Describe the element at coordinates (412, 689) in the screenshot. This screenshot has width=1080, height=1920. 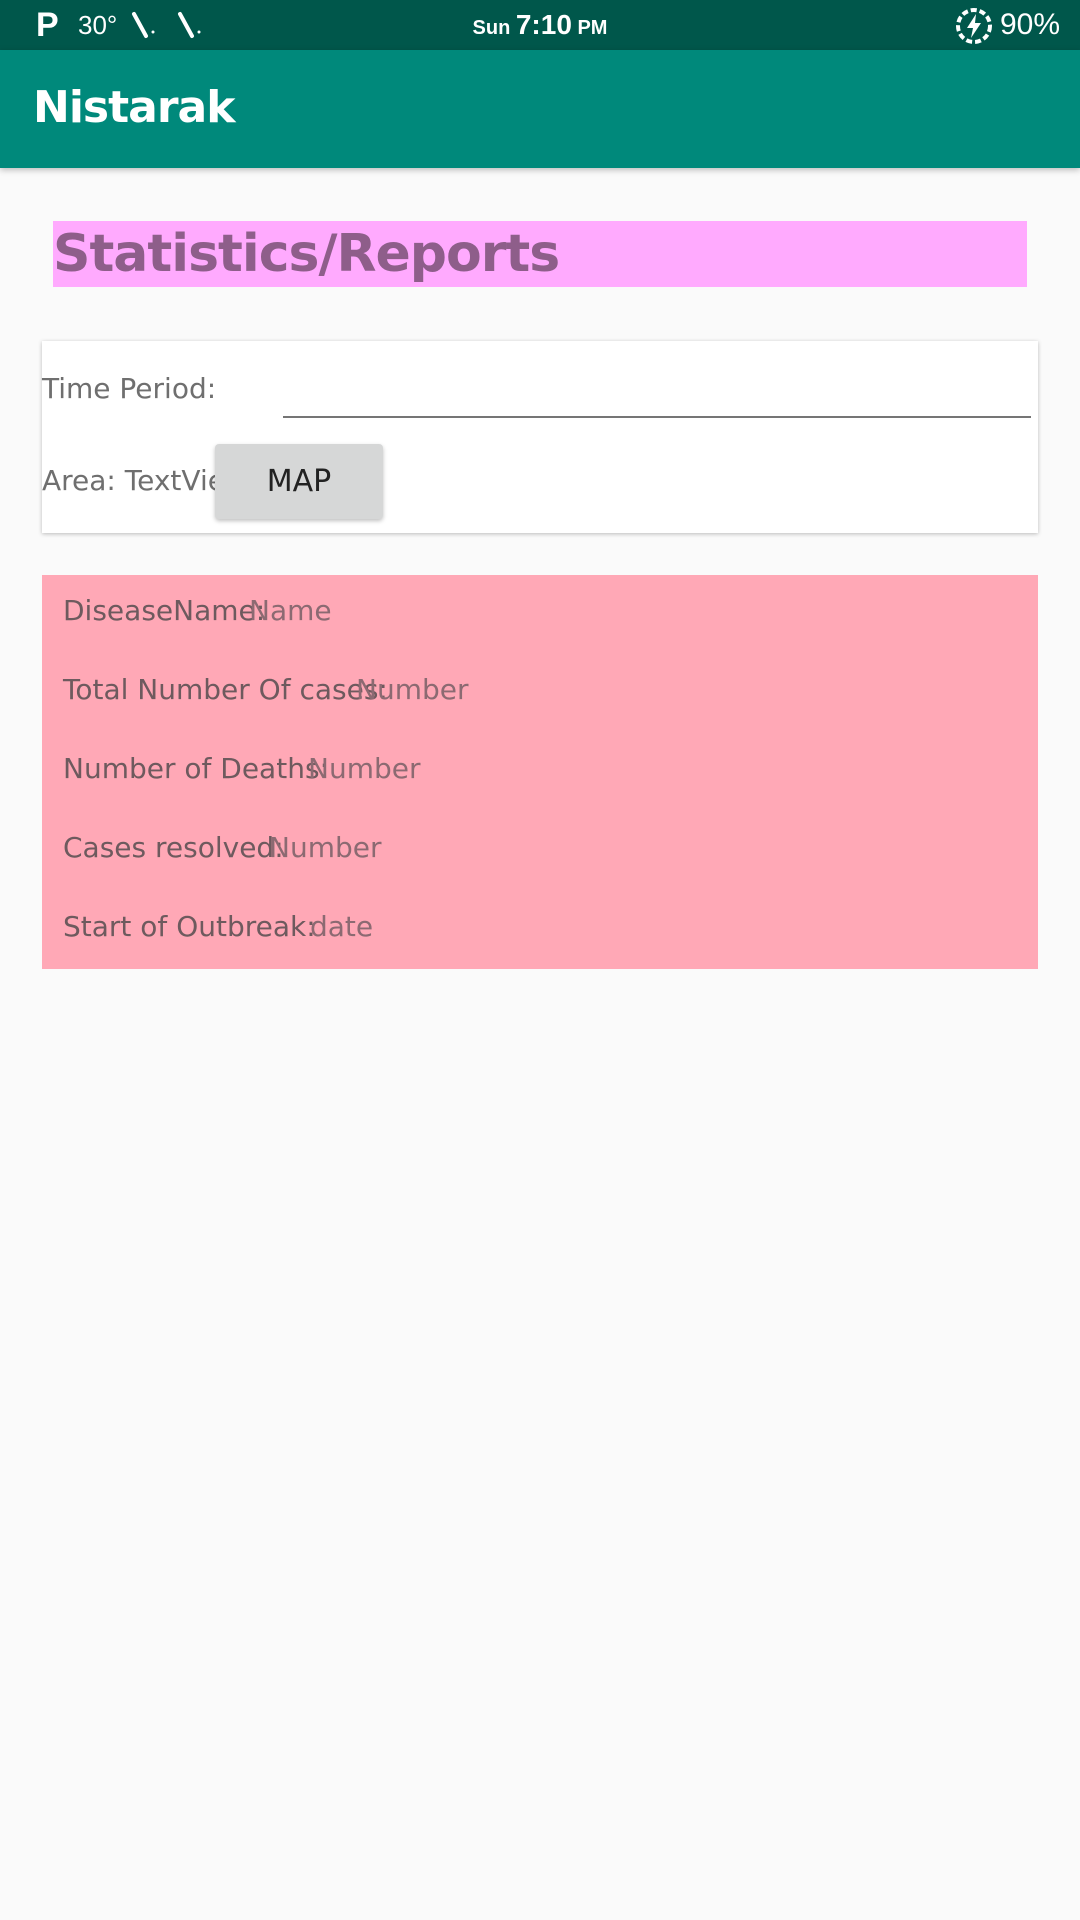
I see `total-cases-value: Number` at that location.